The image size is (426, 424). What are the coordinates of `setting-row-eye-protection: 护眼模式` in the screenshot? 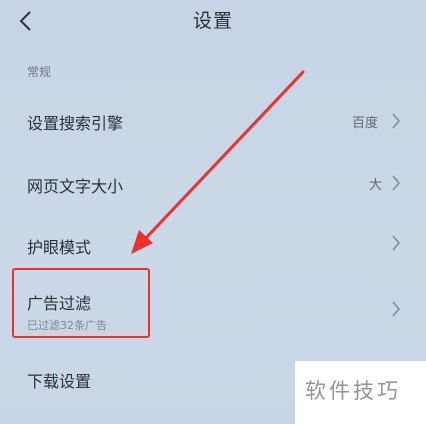 It's located at (213, 244).